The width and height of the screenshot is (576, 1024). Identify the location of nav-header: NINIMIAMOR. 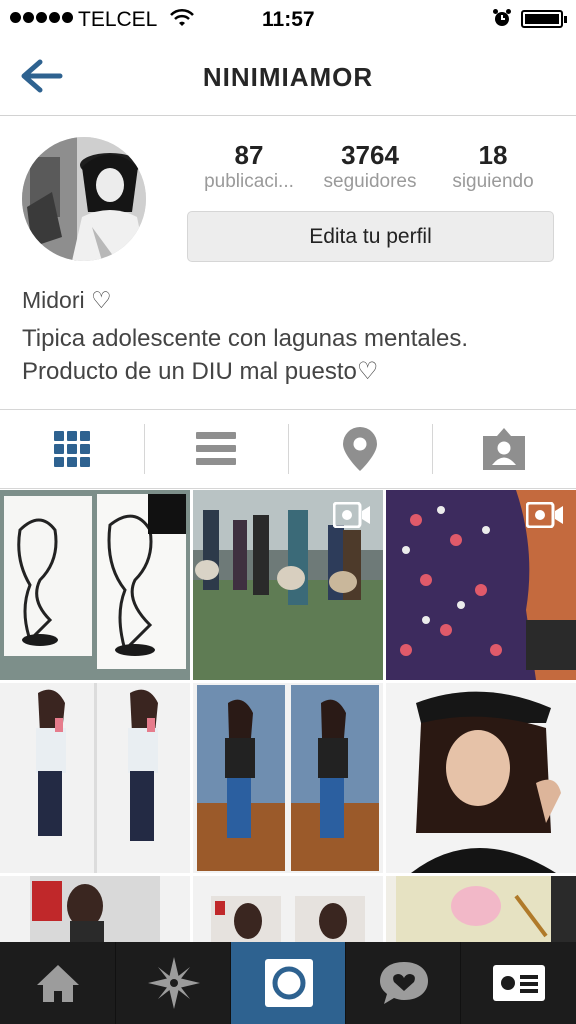
(288, 77).